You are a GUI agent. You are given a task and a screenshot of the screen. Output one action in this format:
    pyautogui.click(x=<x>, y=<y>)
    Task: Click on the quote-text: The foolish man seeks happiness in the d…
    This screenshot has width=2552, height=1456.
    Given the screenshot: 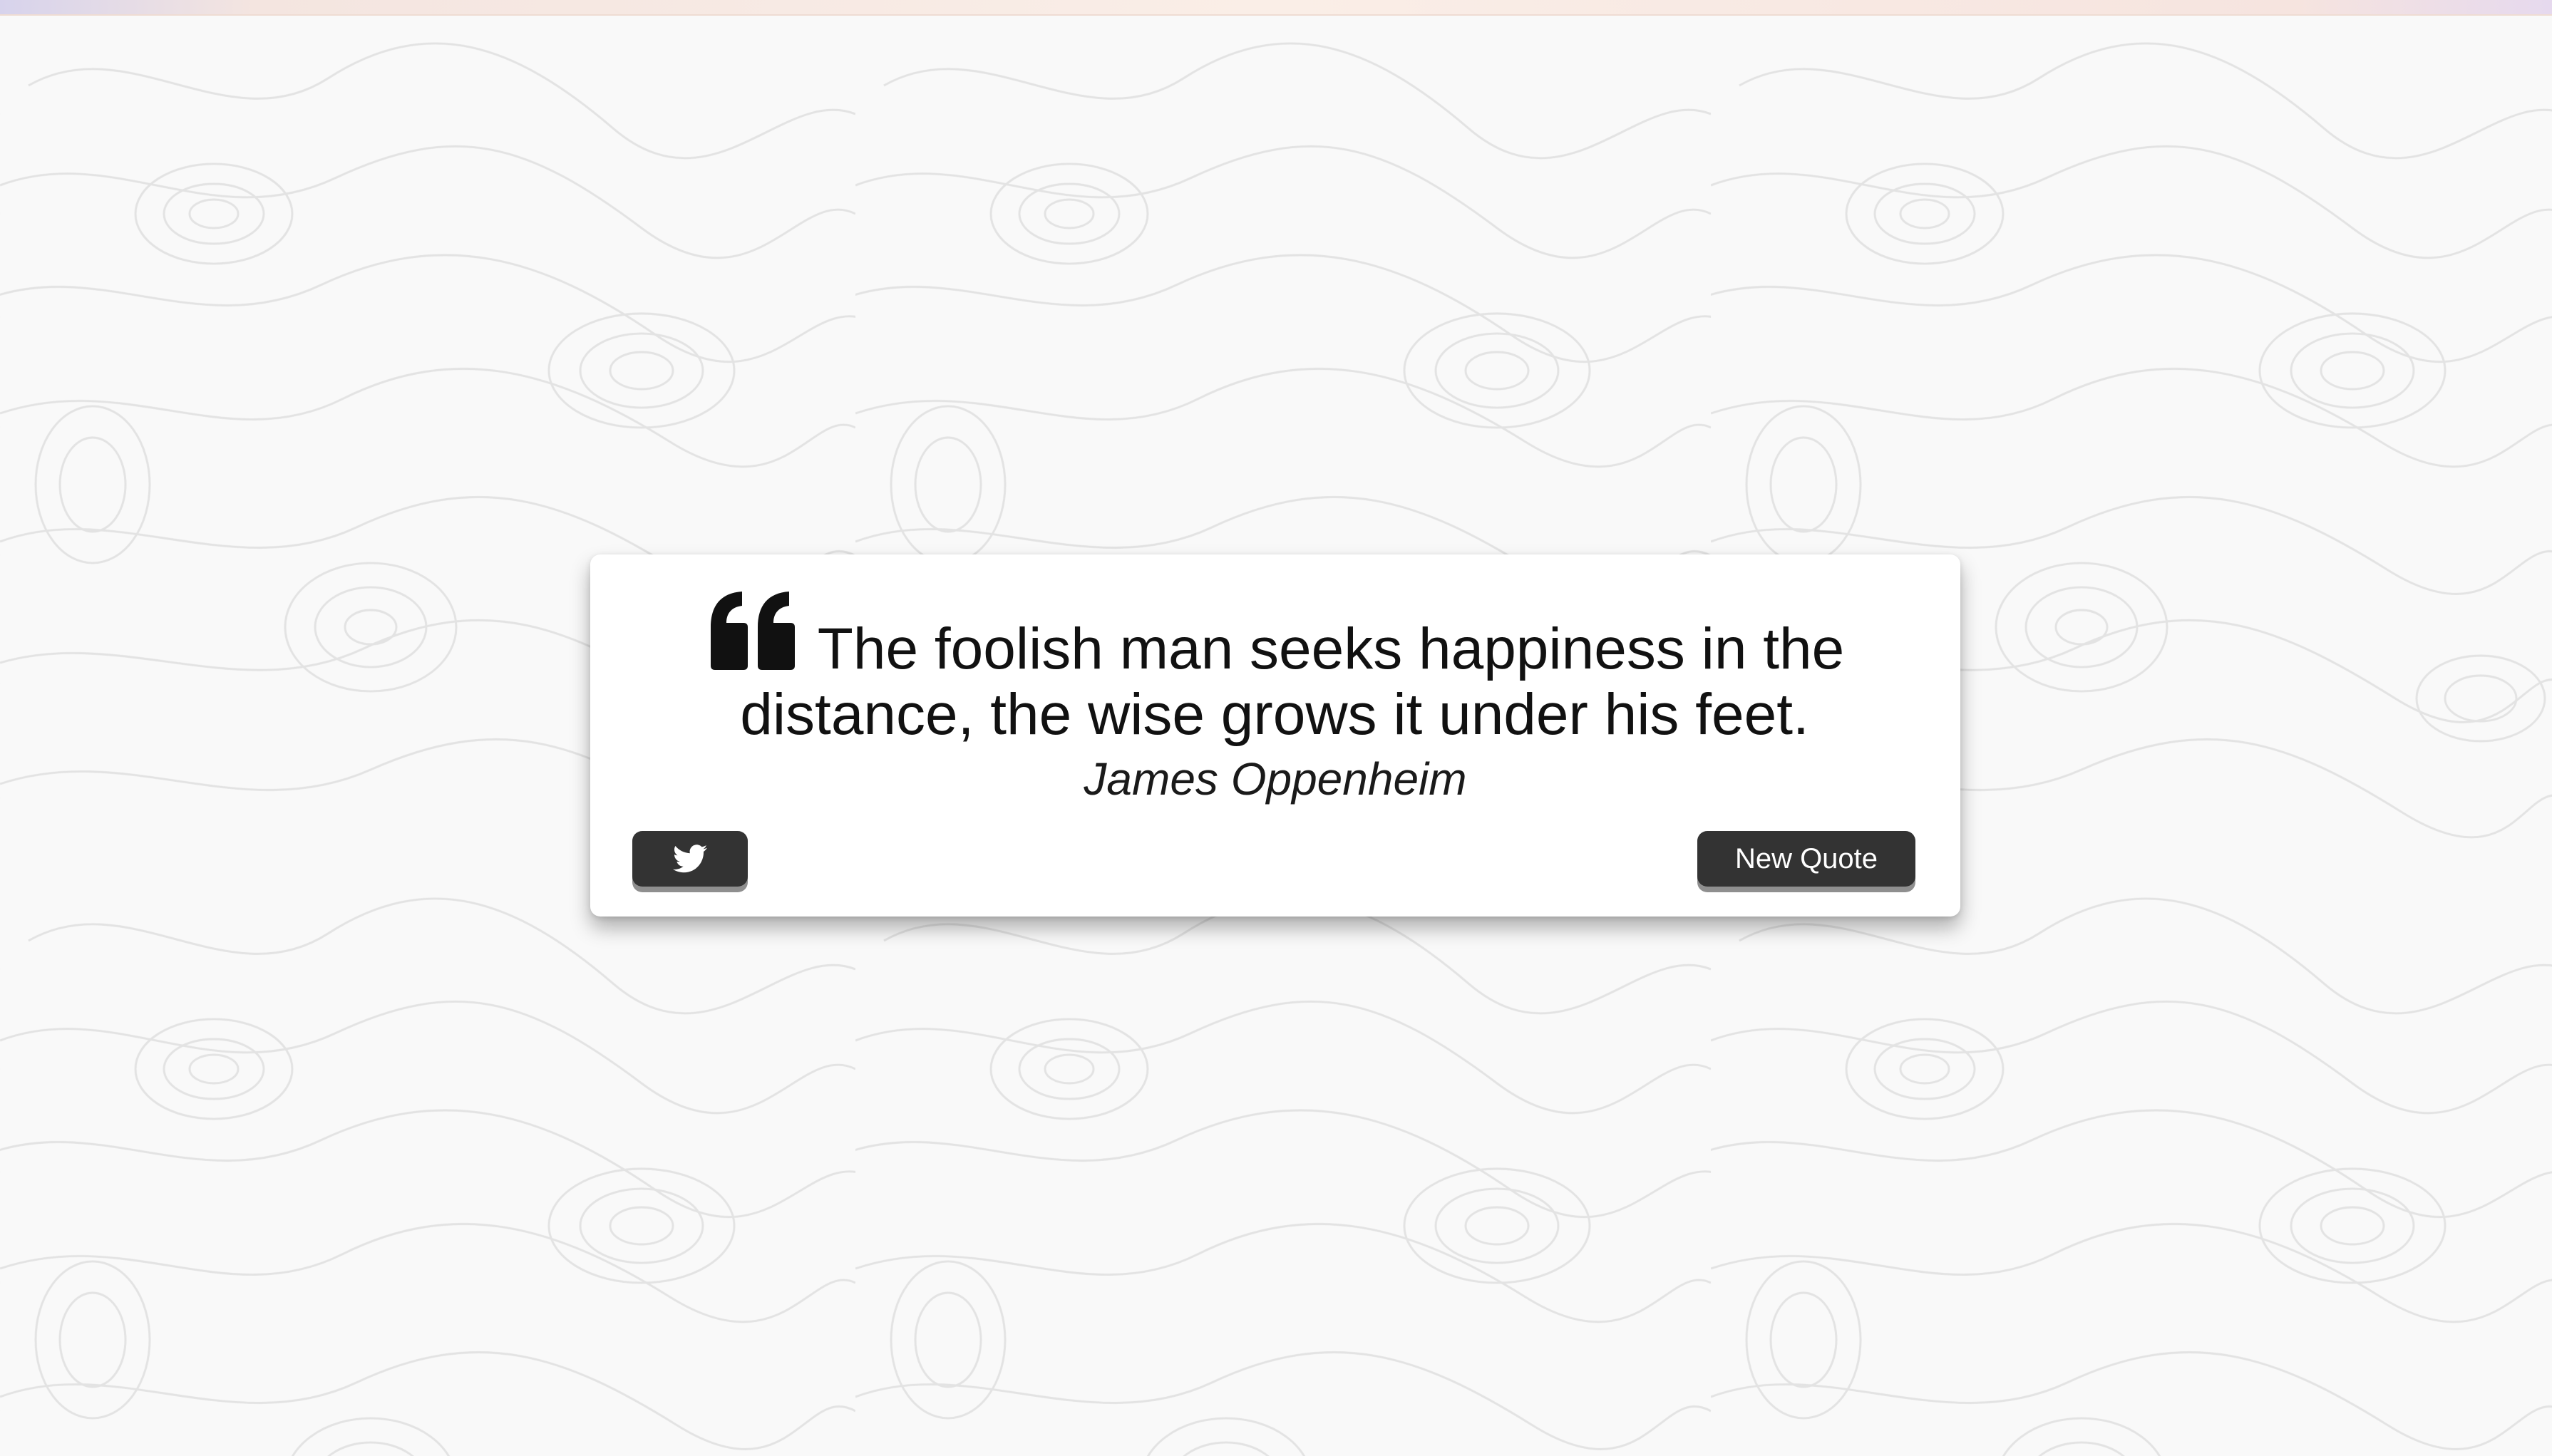 What is the action you would take?
    pyautogui.click(x=1292, y=681)
    